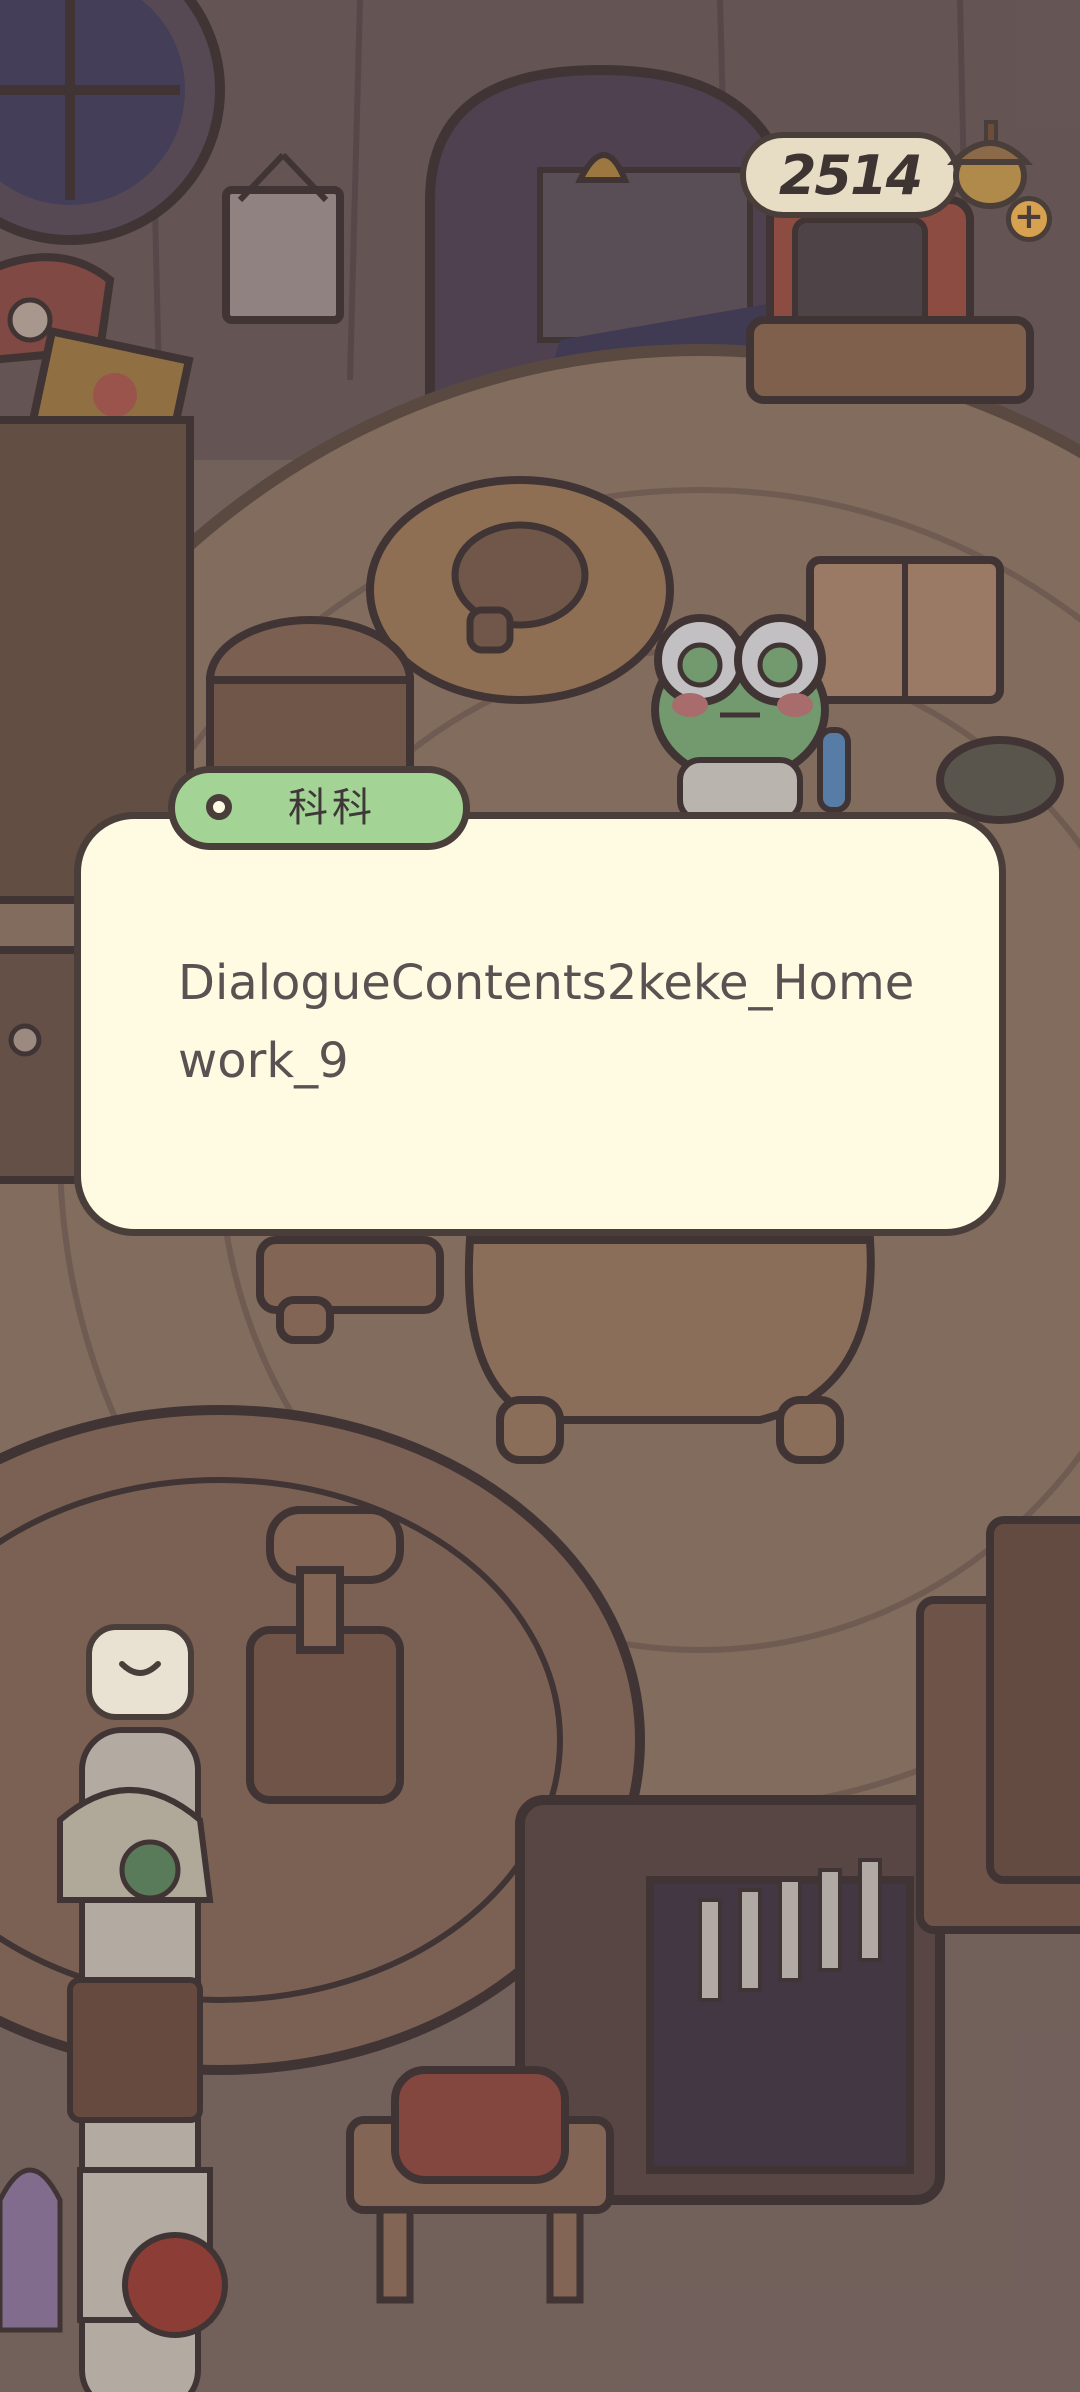  What do you see at coordinates (332, 808) in the screenshot?
I see `speaker-name: 科科` at bounding box center [332, 808].